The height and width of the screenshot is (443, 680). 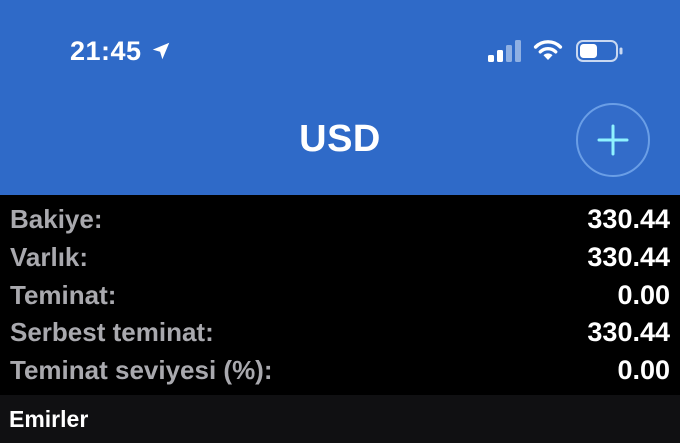 I want to click on status-time-group: 21:45, so click(x=121, y=51).